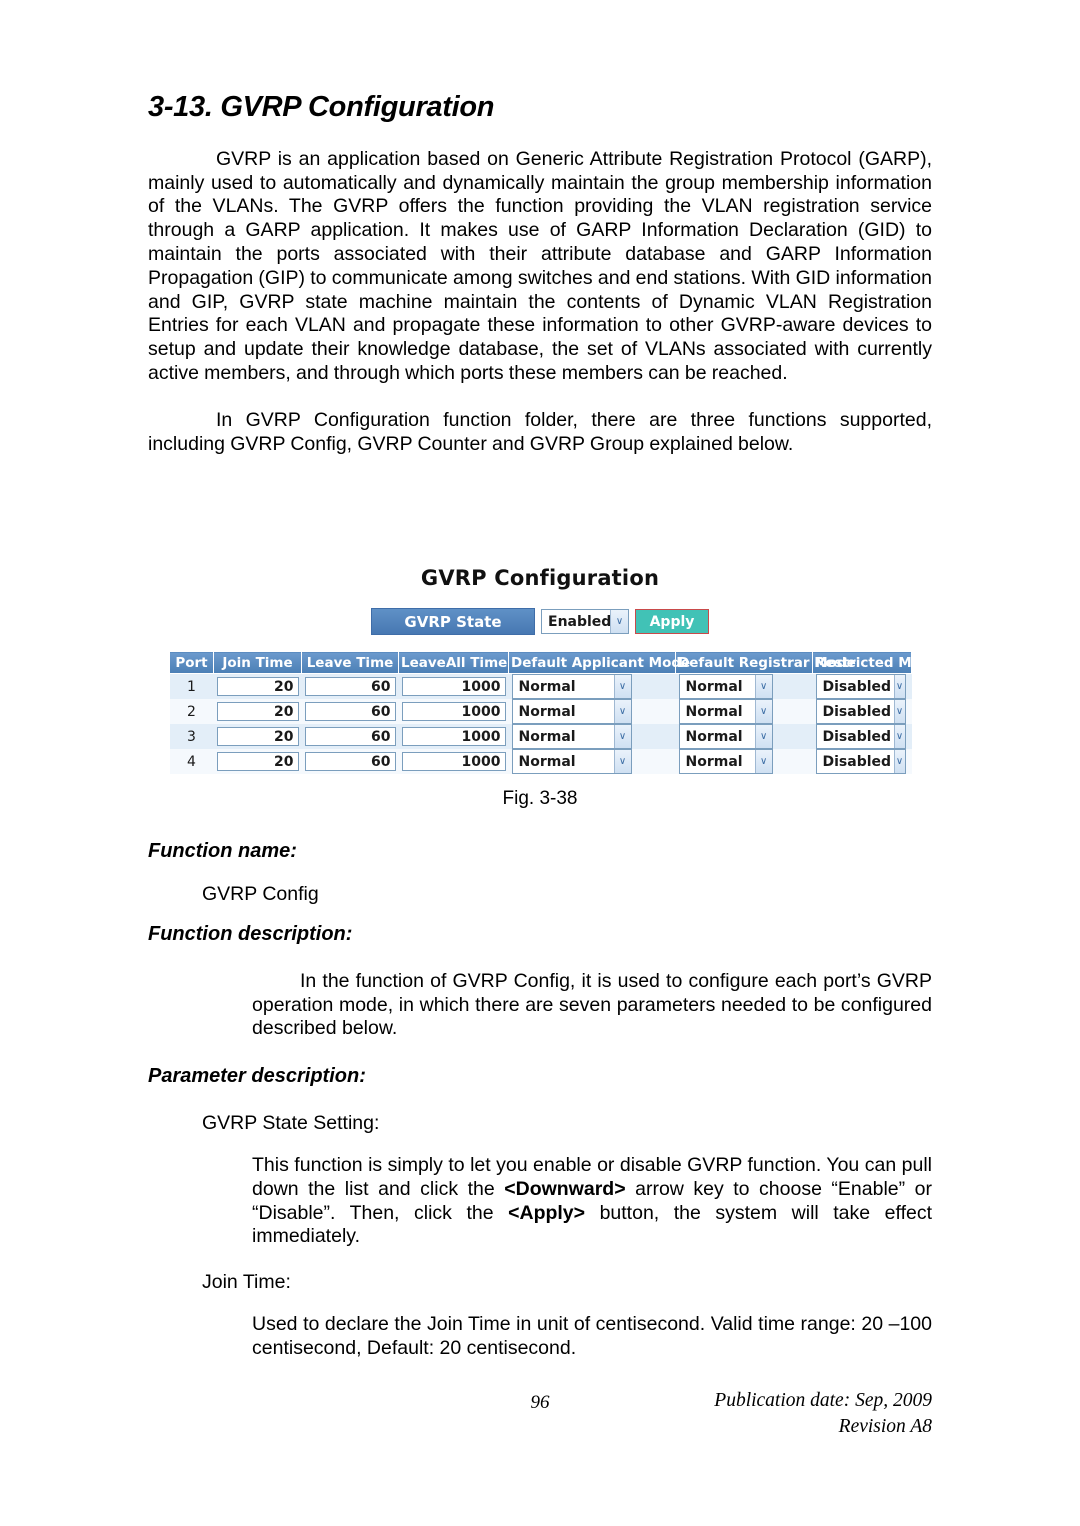 This screenshot has height=1526, width=1080. I want to click on revision-label: Revision A8, so click(885, 1426).